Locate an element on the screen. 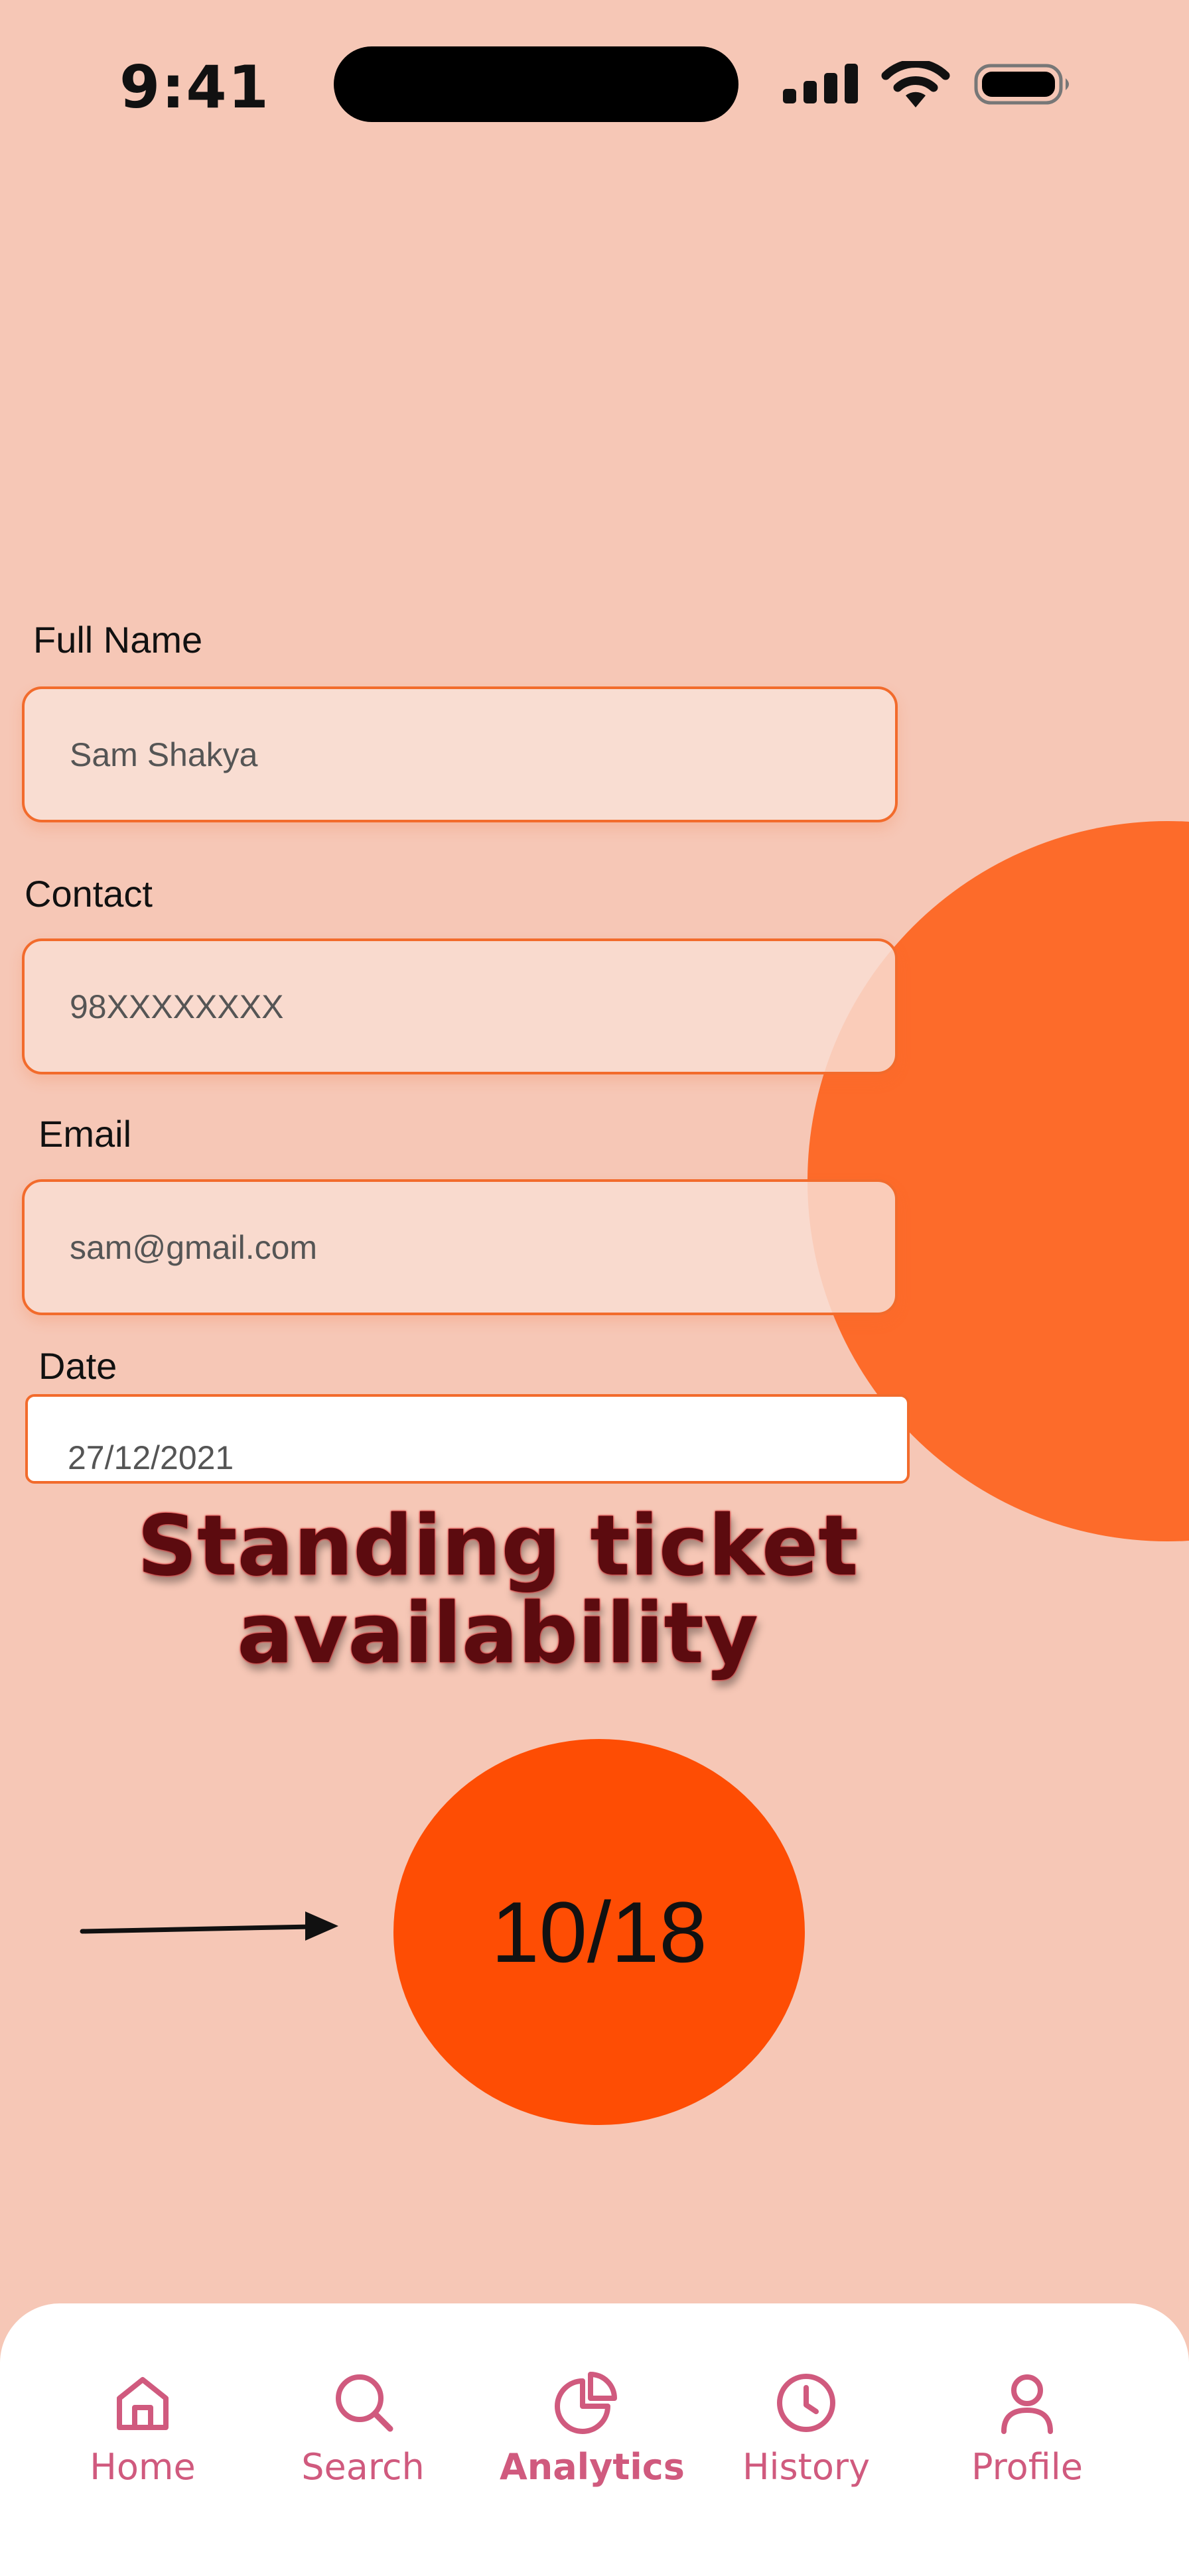 The width and height of the screenshot is (1189, 2576). arrow-right-icon is located at coordinates (209, 1926).